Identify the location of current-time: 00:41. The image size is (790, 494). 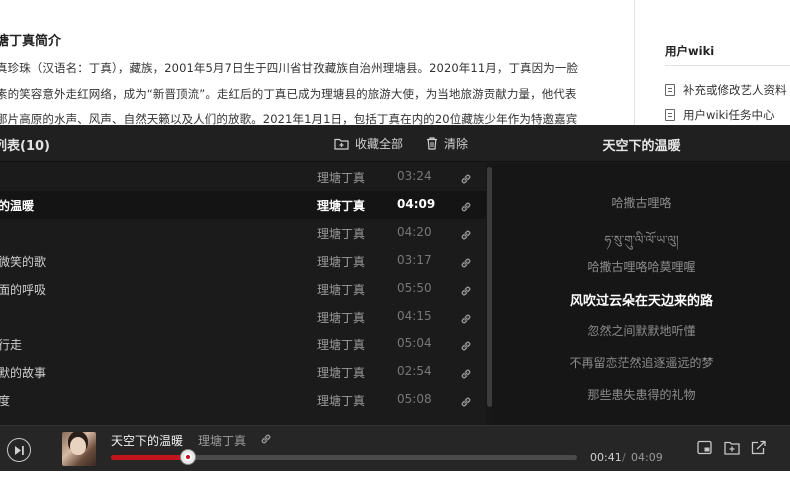
(606, 457).